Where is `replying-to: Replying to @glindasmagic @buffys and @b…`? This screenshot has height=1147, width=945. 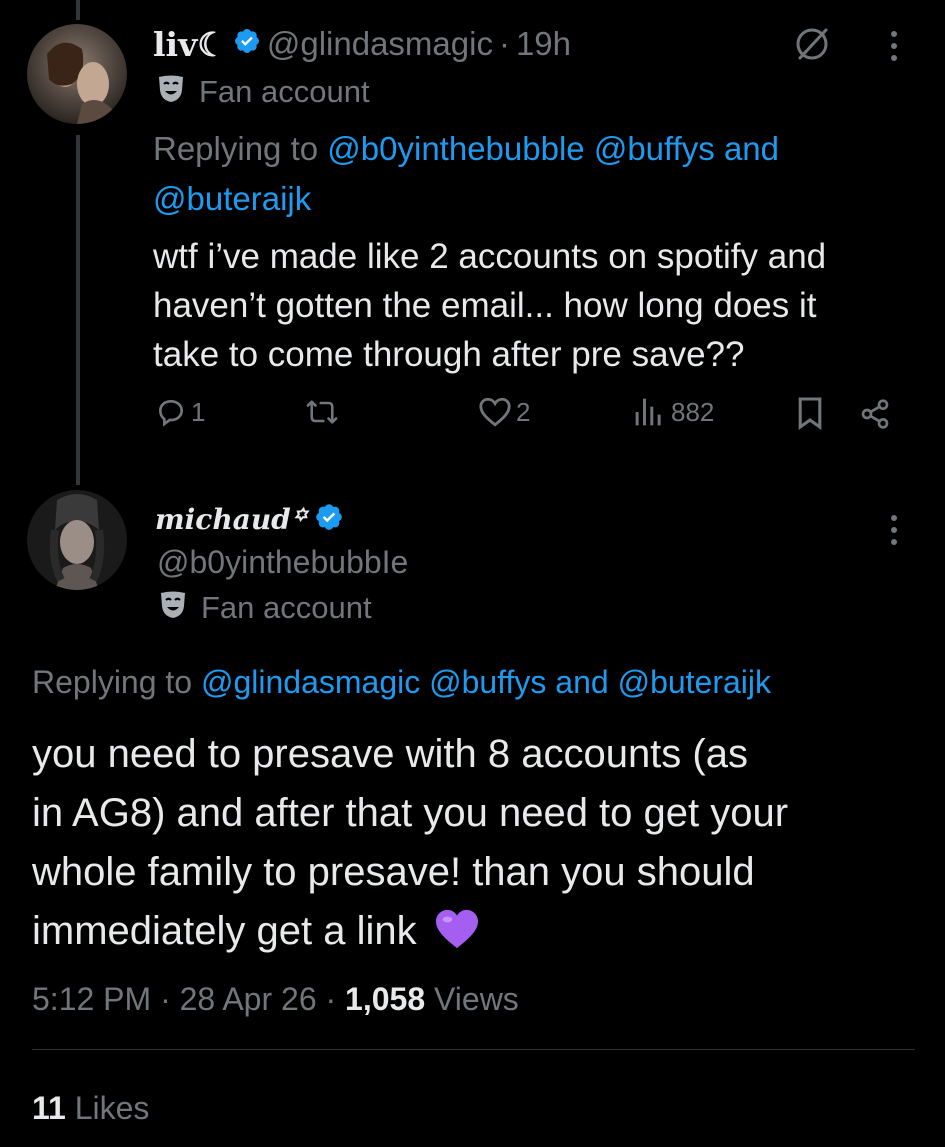 replying-to: Replying to @glindasmagic @buffys and @b… is located at coordinates (401, 682).